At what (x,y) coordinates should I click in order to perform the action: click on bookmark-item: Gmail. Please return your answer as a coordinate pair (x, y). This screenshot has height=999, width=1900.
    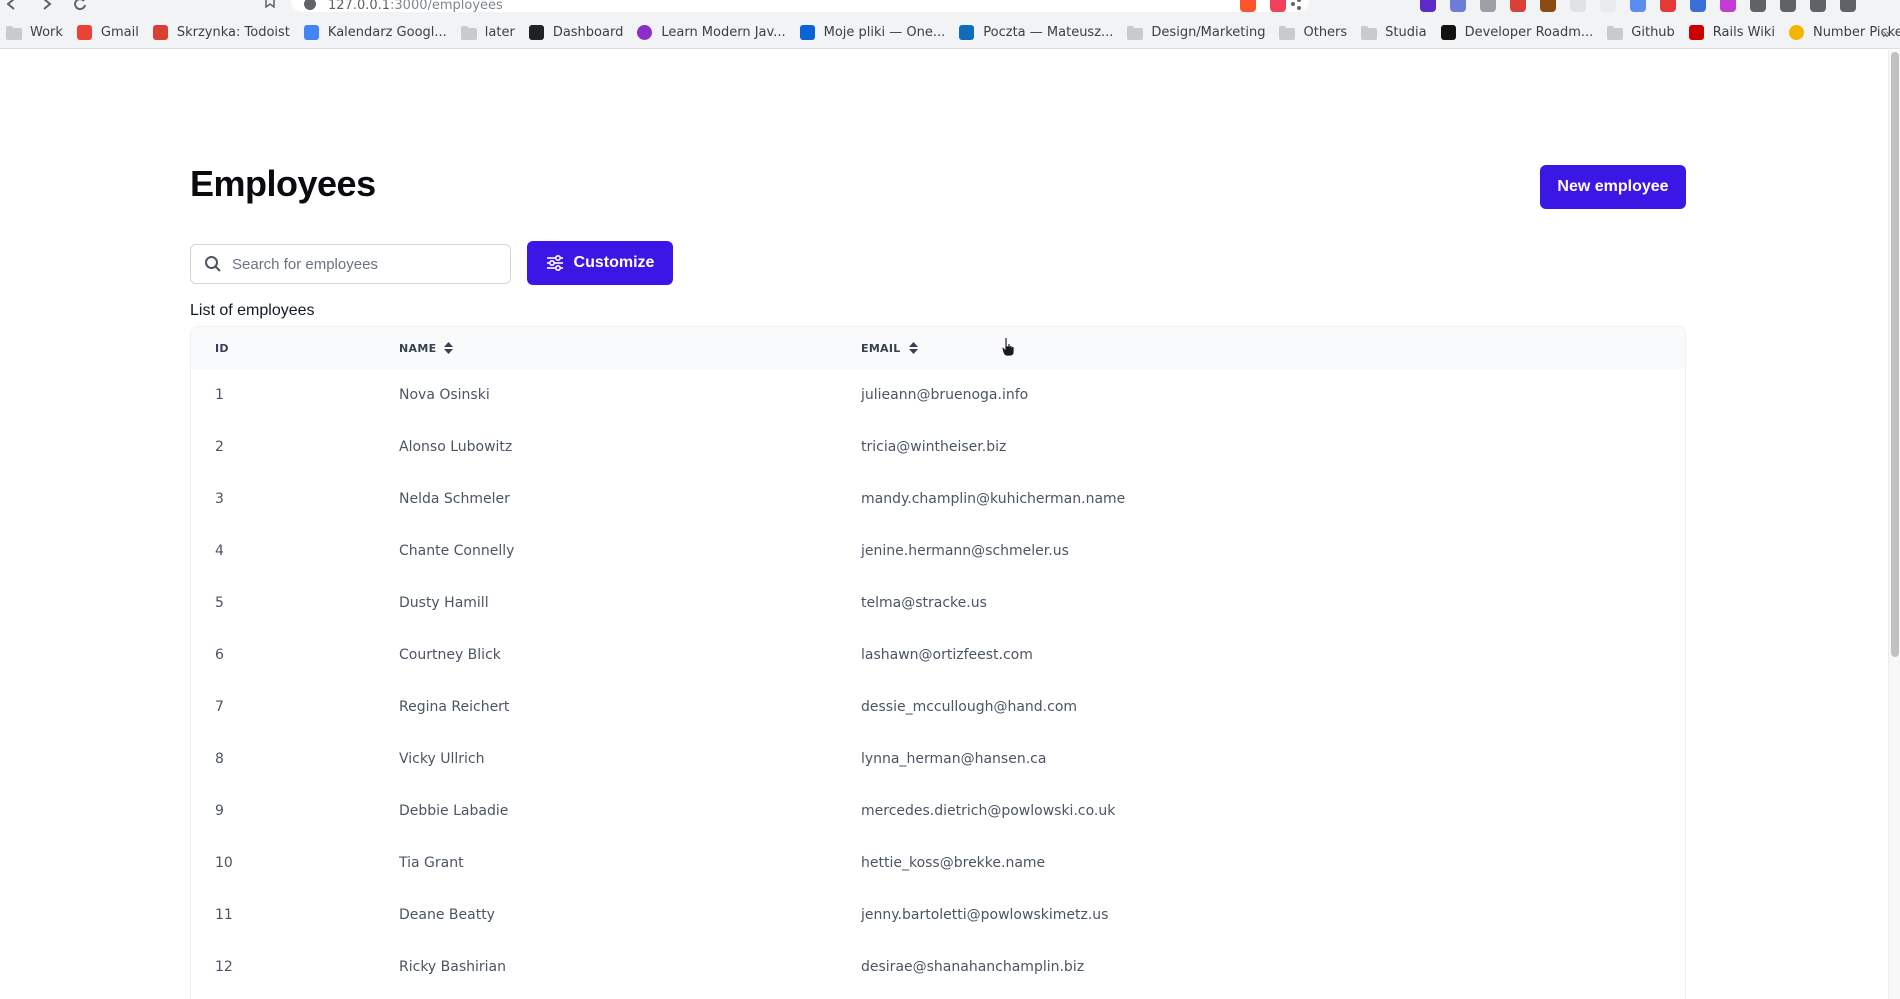
    Looking at the image, I should click on (109, 33).